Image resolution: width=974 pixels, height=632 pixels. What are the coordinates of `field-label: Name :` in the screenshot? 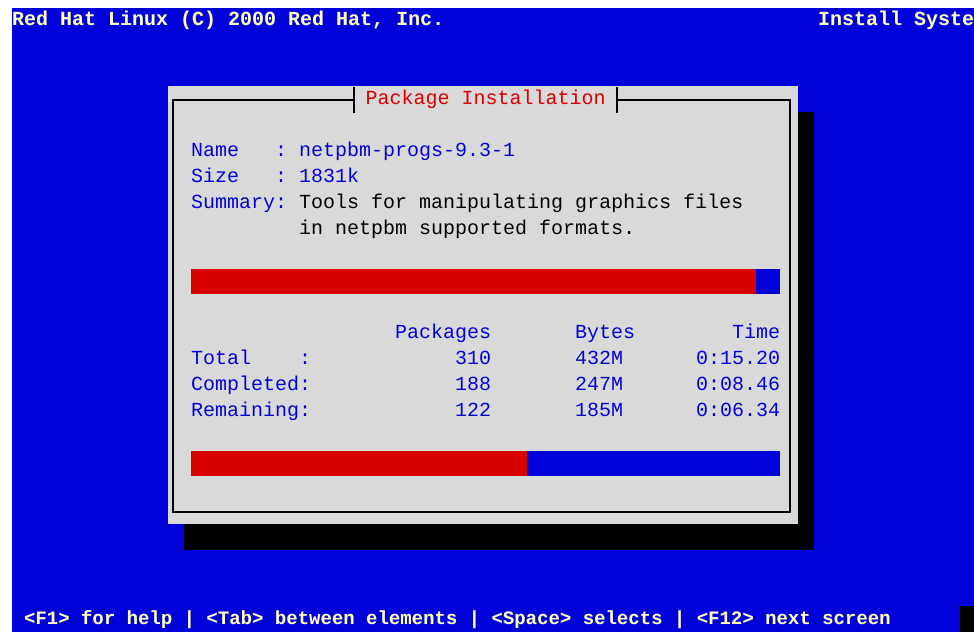 It's located at (239, 152).